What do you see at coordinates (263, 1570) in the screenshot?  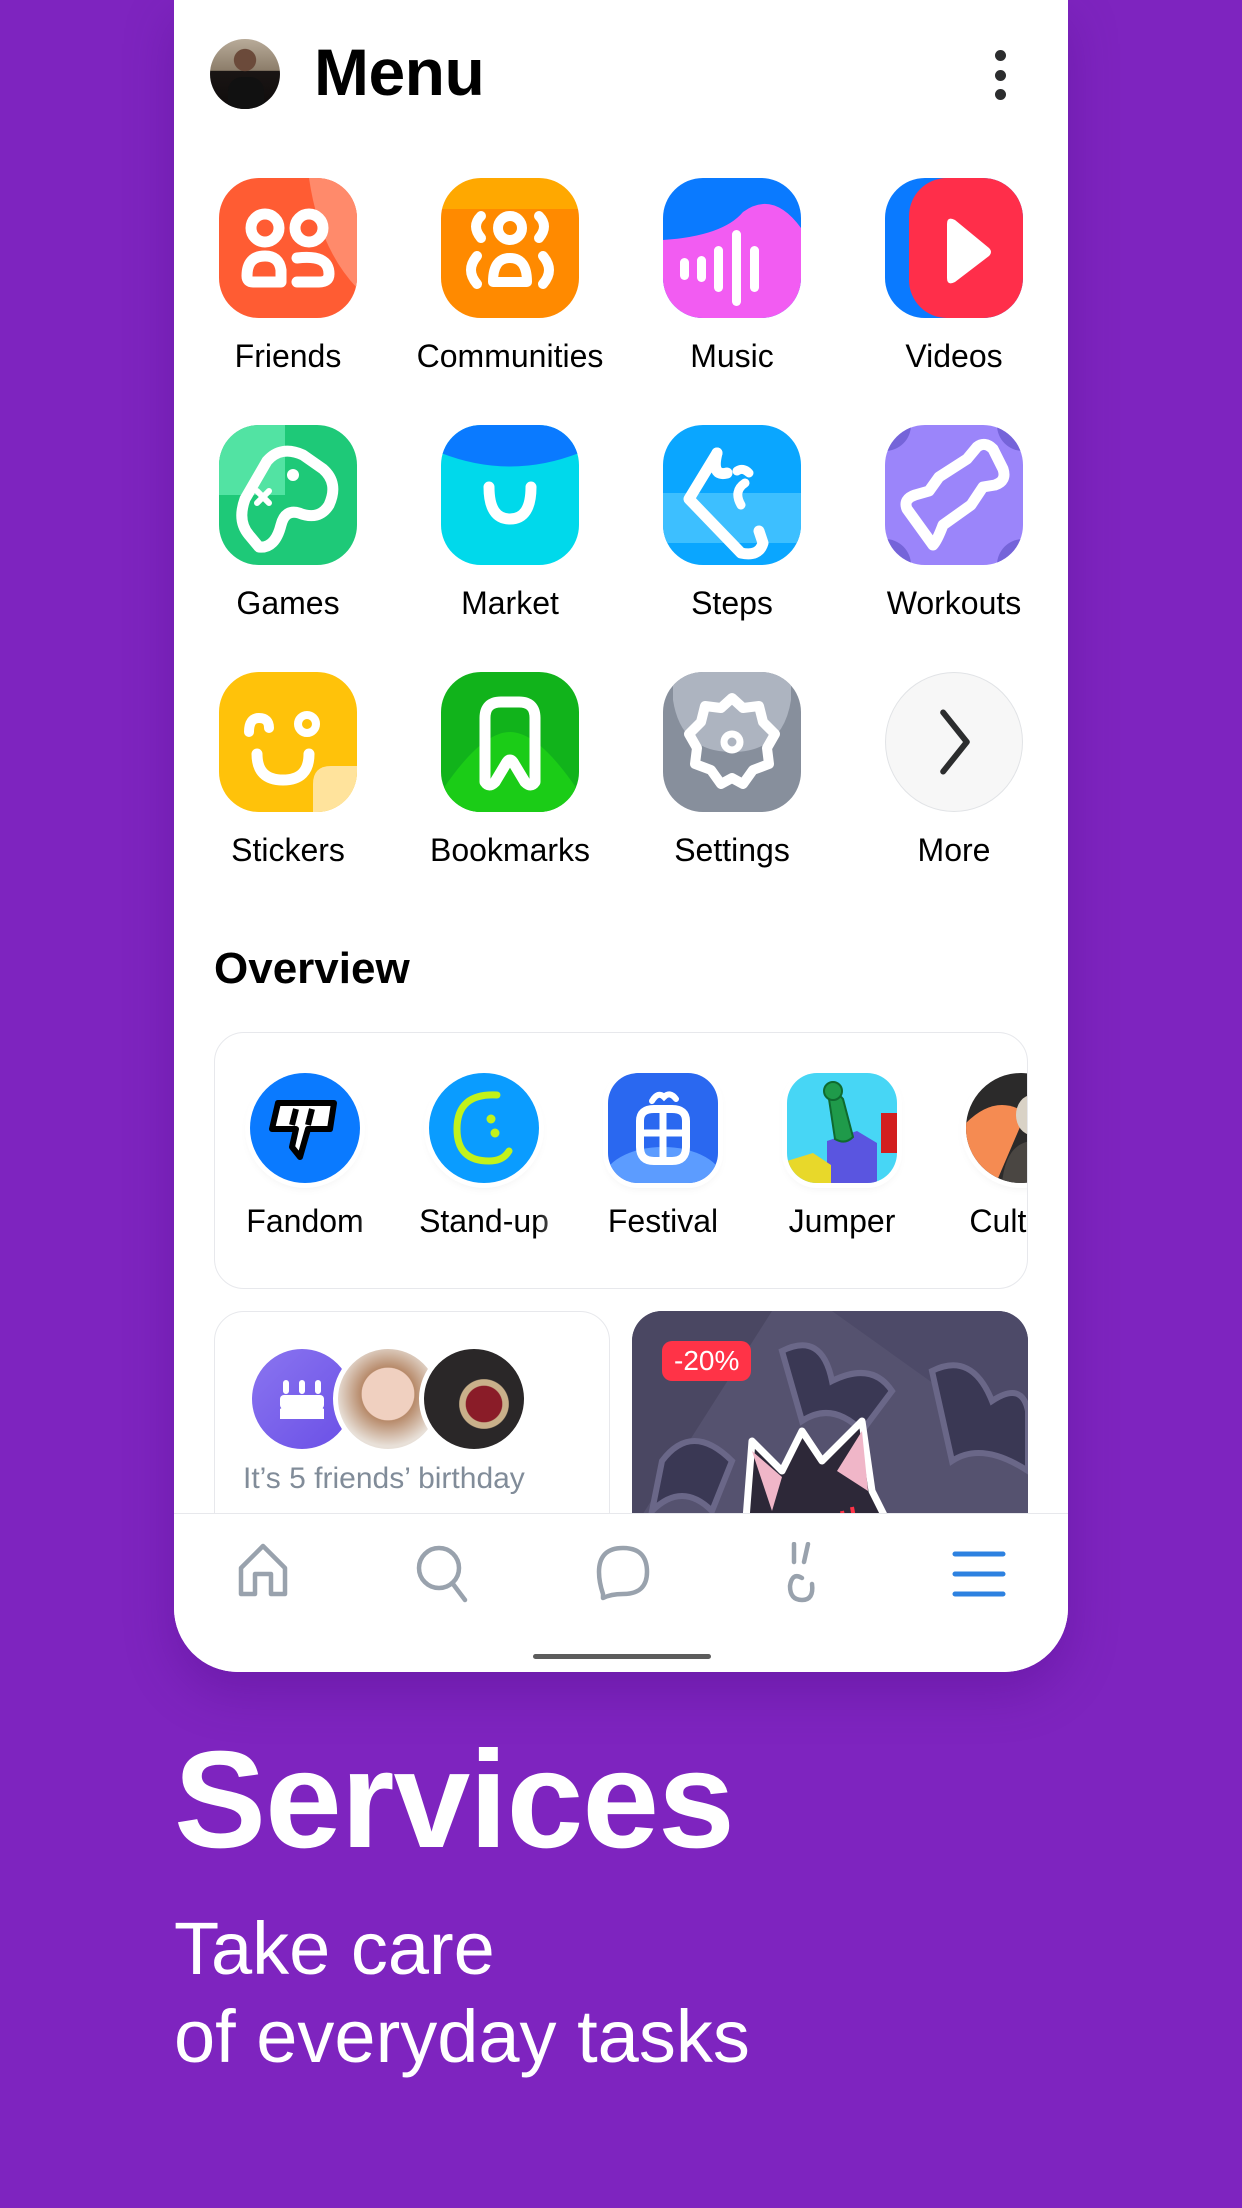 I see `home-icon` at bounding box center [263, 1570].